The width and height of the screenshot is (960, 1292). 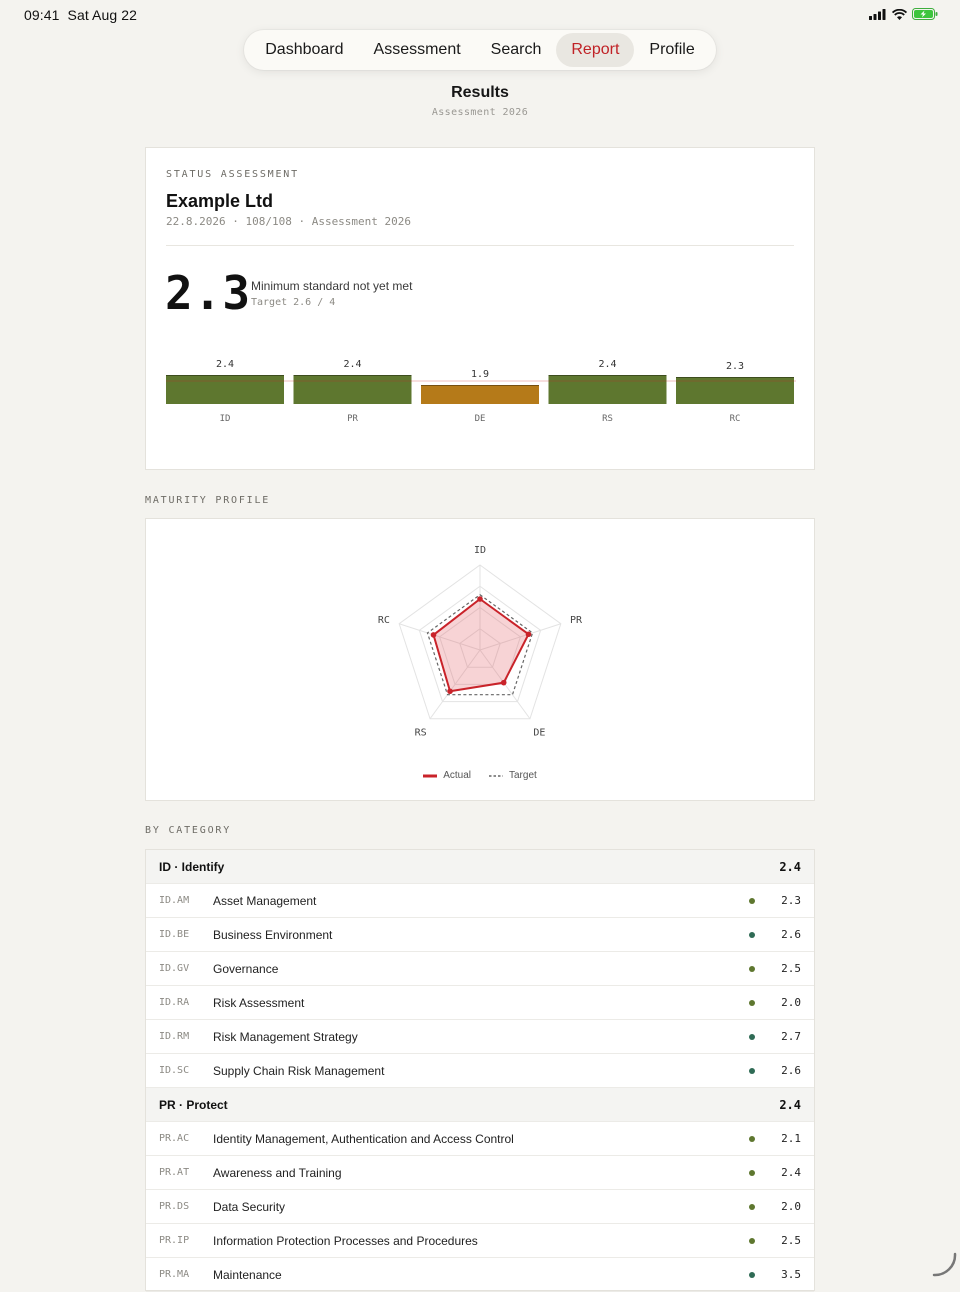 What do you see at coordinates (174, 1206) in the screenshot?
I see `row-code: PR.DS` at bounding box center [174, 1206].